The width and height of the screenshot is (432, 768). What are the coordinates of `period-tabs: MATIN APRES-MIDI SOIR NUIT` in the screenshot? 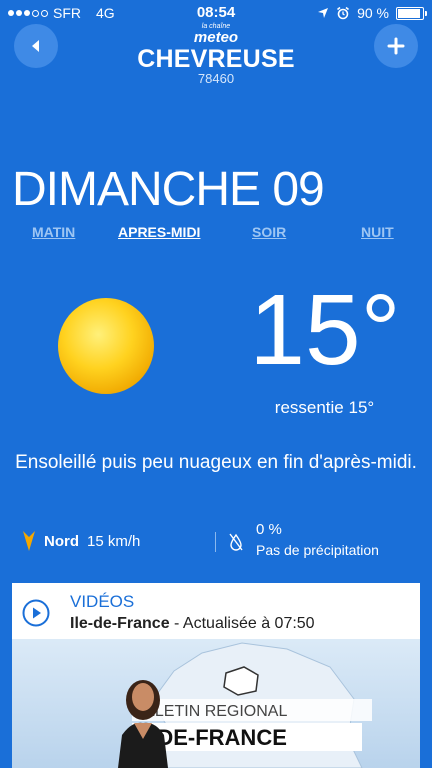 It's located at (216, 234).